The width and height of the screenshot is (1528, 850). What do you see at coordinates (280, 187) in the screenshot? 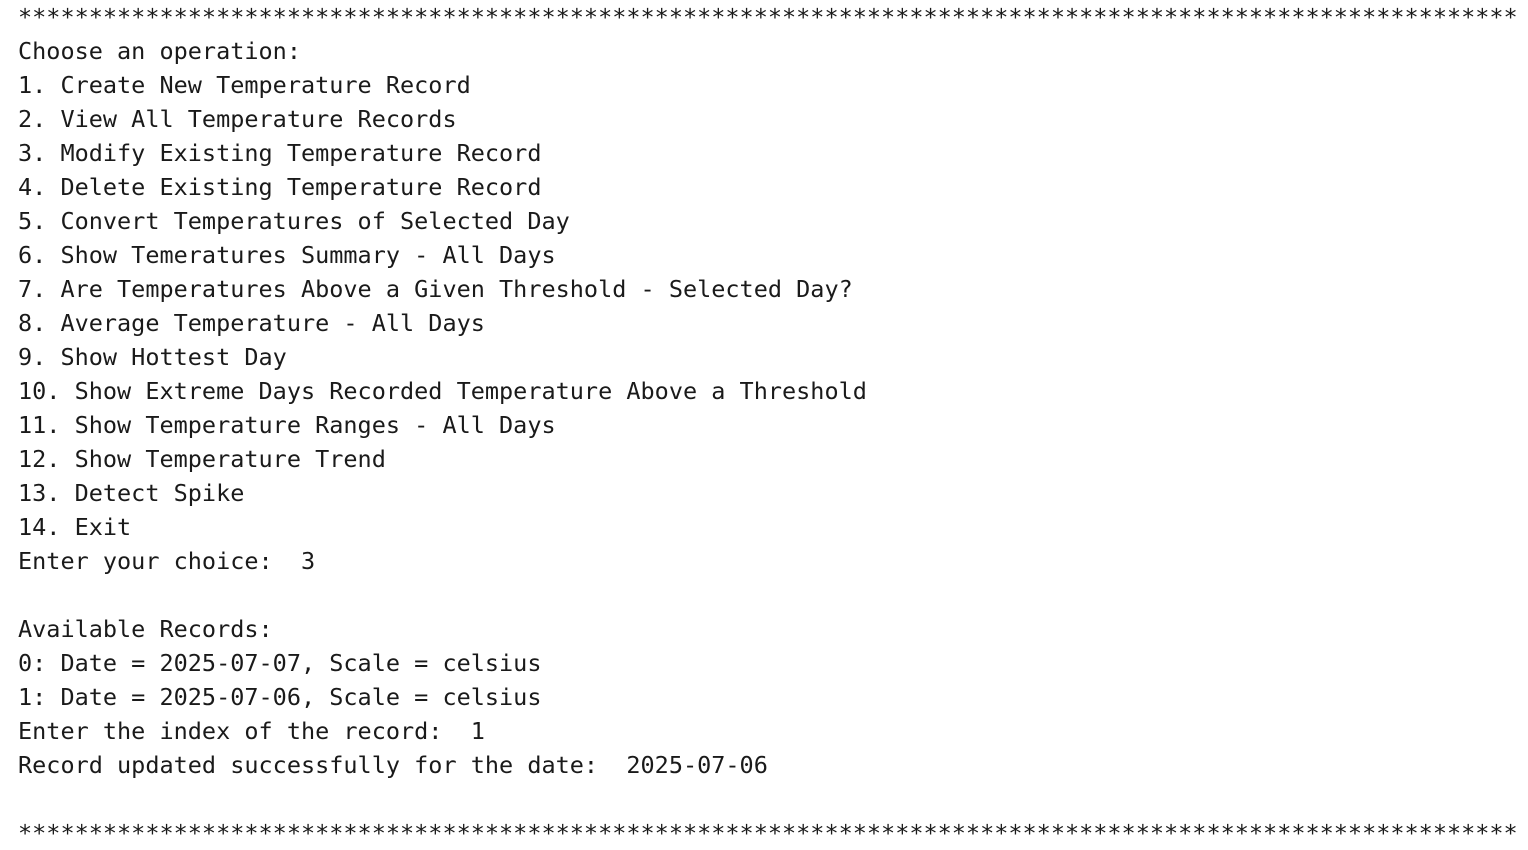
I see `menu-item: 4. Delete Existing Temperature Record` at bounding box center [280, 187].